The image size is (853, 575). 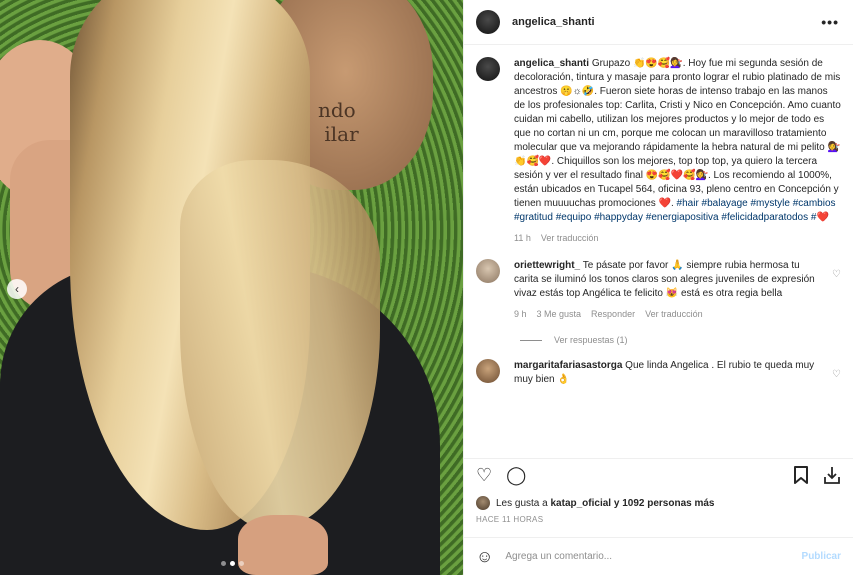 I want to click on caption-username: angelica_shanti, so click(x=551, y=63).